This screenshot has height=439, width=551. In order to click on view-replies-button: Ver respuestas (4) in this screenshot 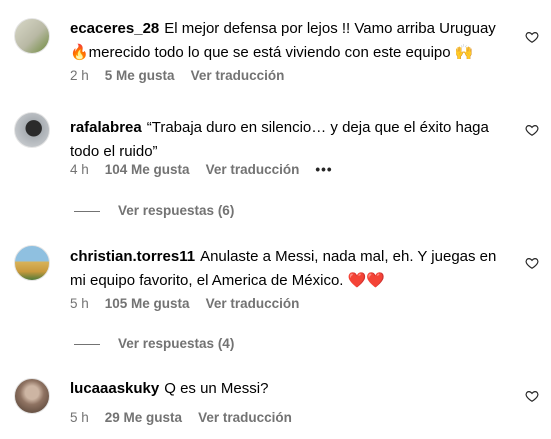, I will do `click(154, 343)`.